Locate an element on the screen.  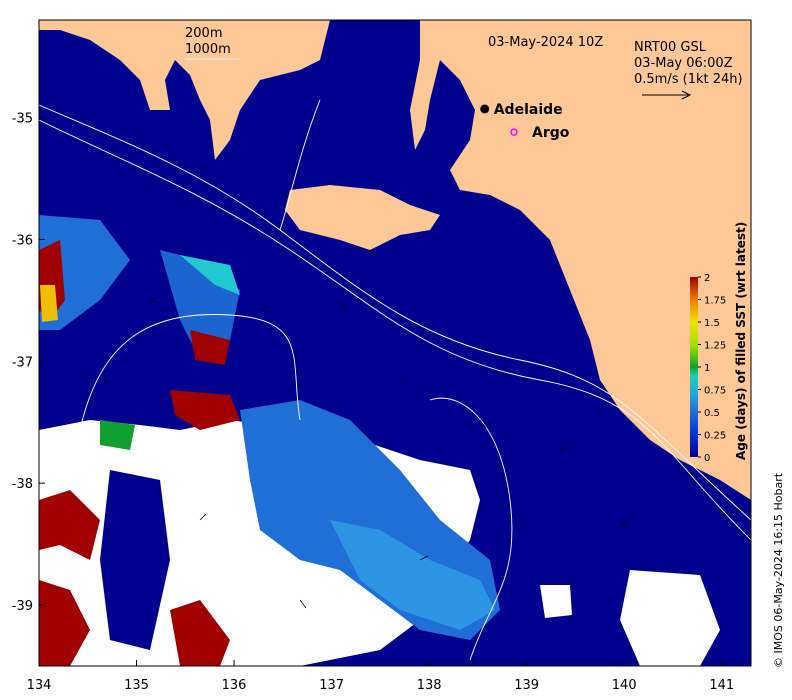
timestamp-label: 03-May-2024 10Z is located at coordinates (545, 42).